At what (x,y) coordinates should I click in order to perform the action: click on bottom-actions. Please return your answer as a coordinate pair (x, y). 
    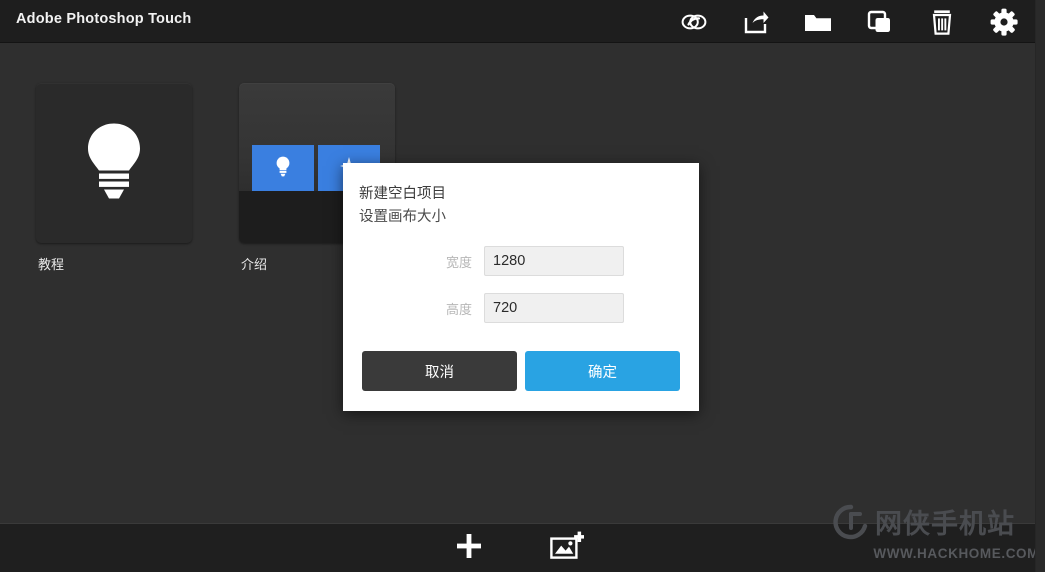
    Looking at the image, I should click on (517, 548).